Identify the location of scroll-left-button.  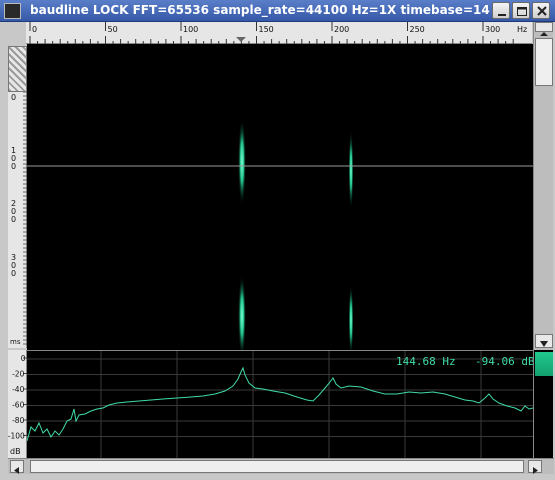
(17, 467).